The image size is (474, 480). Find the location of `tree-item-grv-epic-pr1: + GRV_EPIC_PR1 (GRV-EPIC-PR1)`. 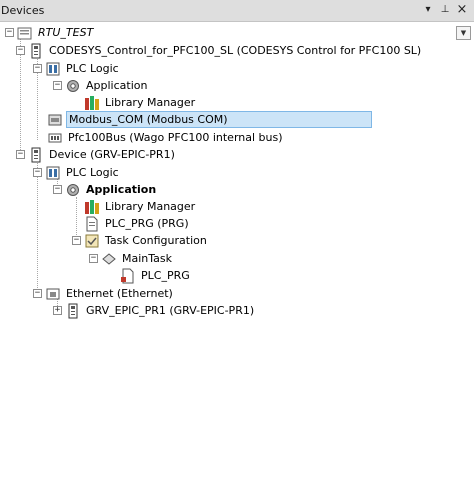

tree-item-grv-epic-pr1: + GRV_EPIC_PR1 (GRV-EPIC-PR1) is located at coordinates (154, 310).